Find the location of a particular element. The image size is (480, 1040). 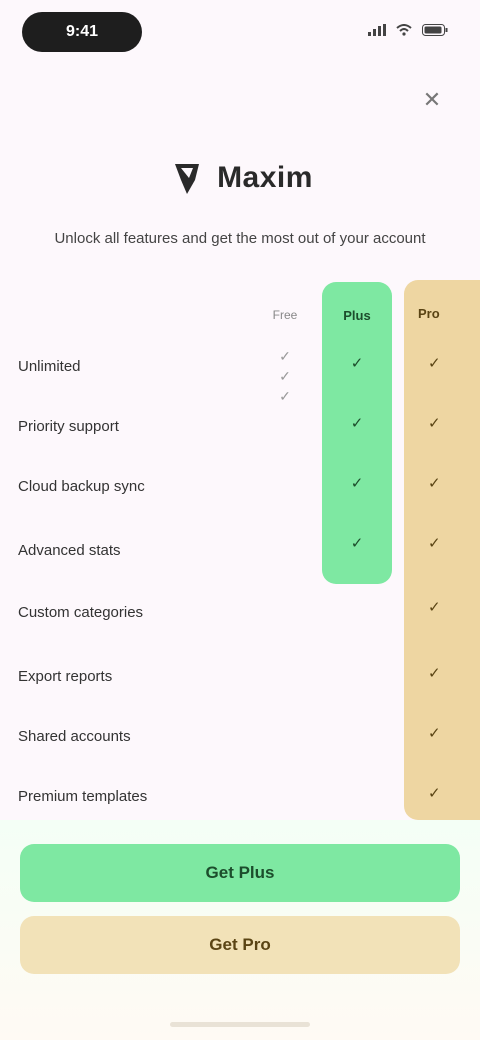

system-icons is located at coordinates (408, 31).